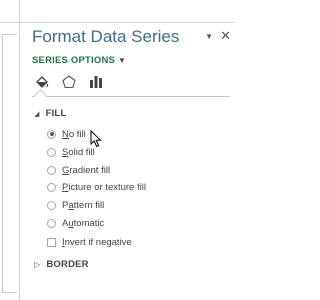 Image resolution: width=320 pixels, height=300 pixels. Describe the element at coordinates (83, 205) in the screenshot. I see `pattern-fill-label: Pattern fill` at that location.